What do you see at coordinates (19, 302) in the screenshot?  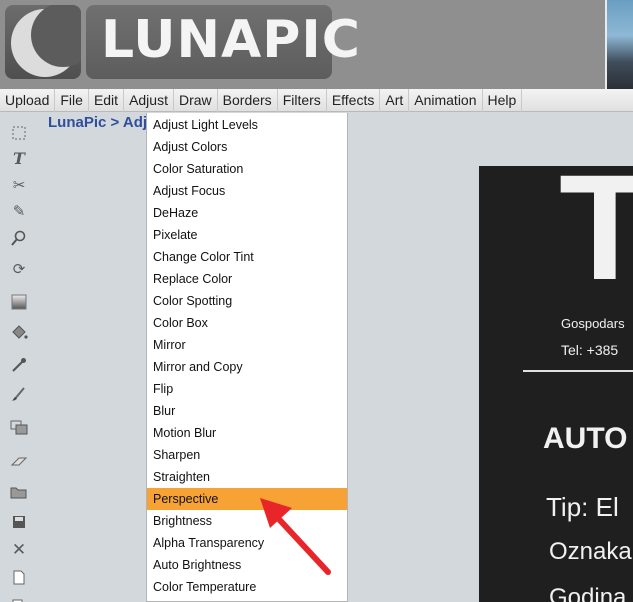 I see `gradient-icon` at bounding box center [19, 302].